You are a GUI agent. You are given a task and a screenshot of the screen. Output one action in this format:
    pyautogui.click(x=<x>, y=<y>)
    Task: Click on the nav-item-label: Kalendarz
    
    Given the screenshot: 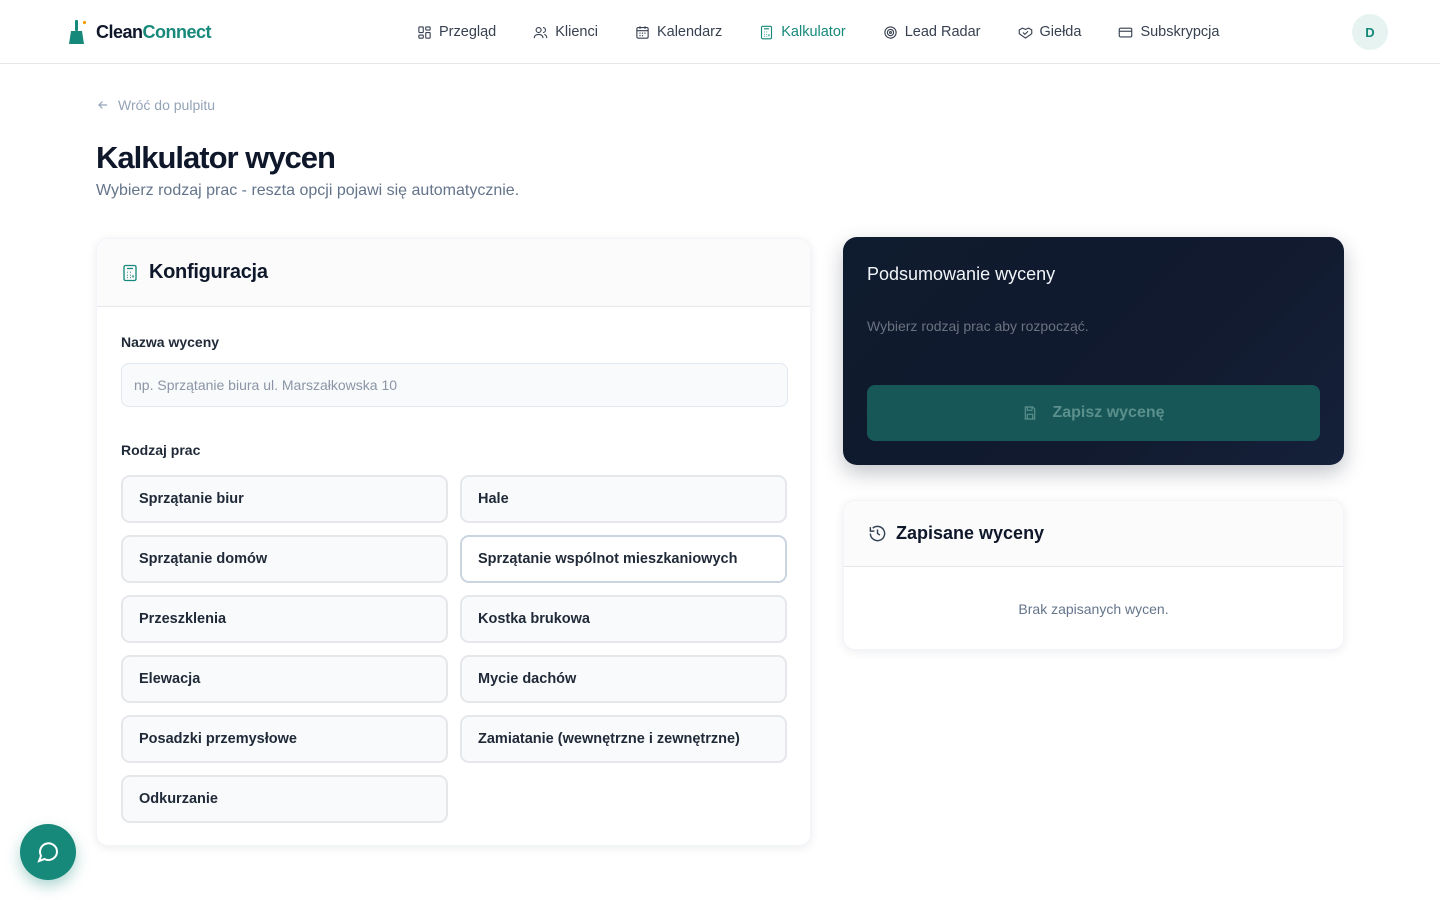 What is the action you would take?
    pyautogui.click(x=689, y=32)
    